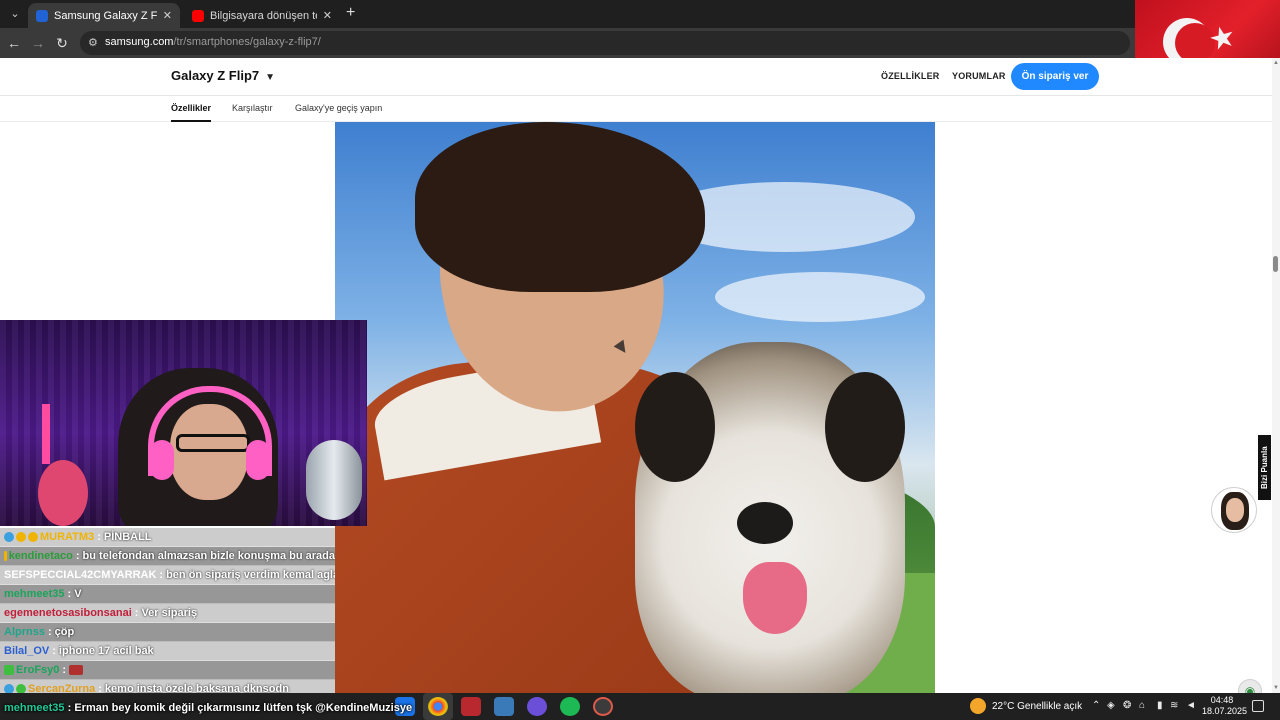 Image resolution: width=1280 pixels, height=720 pixels. Describe the element at coordinates (80, 575) in the screenshot. I see `chat-username: SEFSPECCIAL42CMYARRAK` at that location.